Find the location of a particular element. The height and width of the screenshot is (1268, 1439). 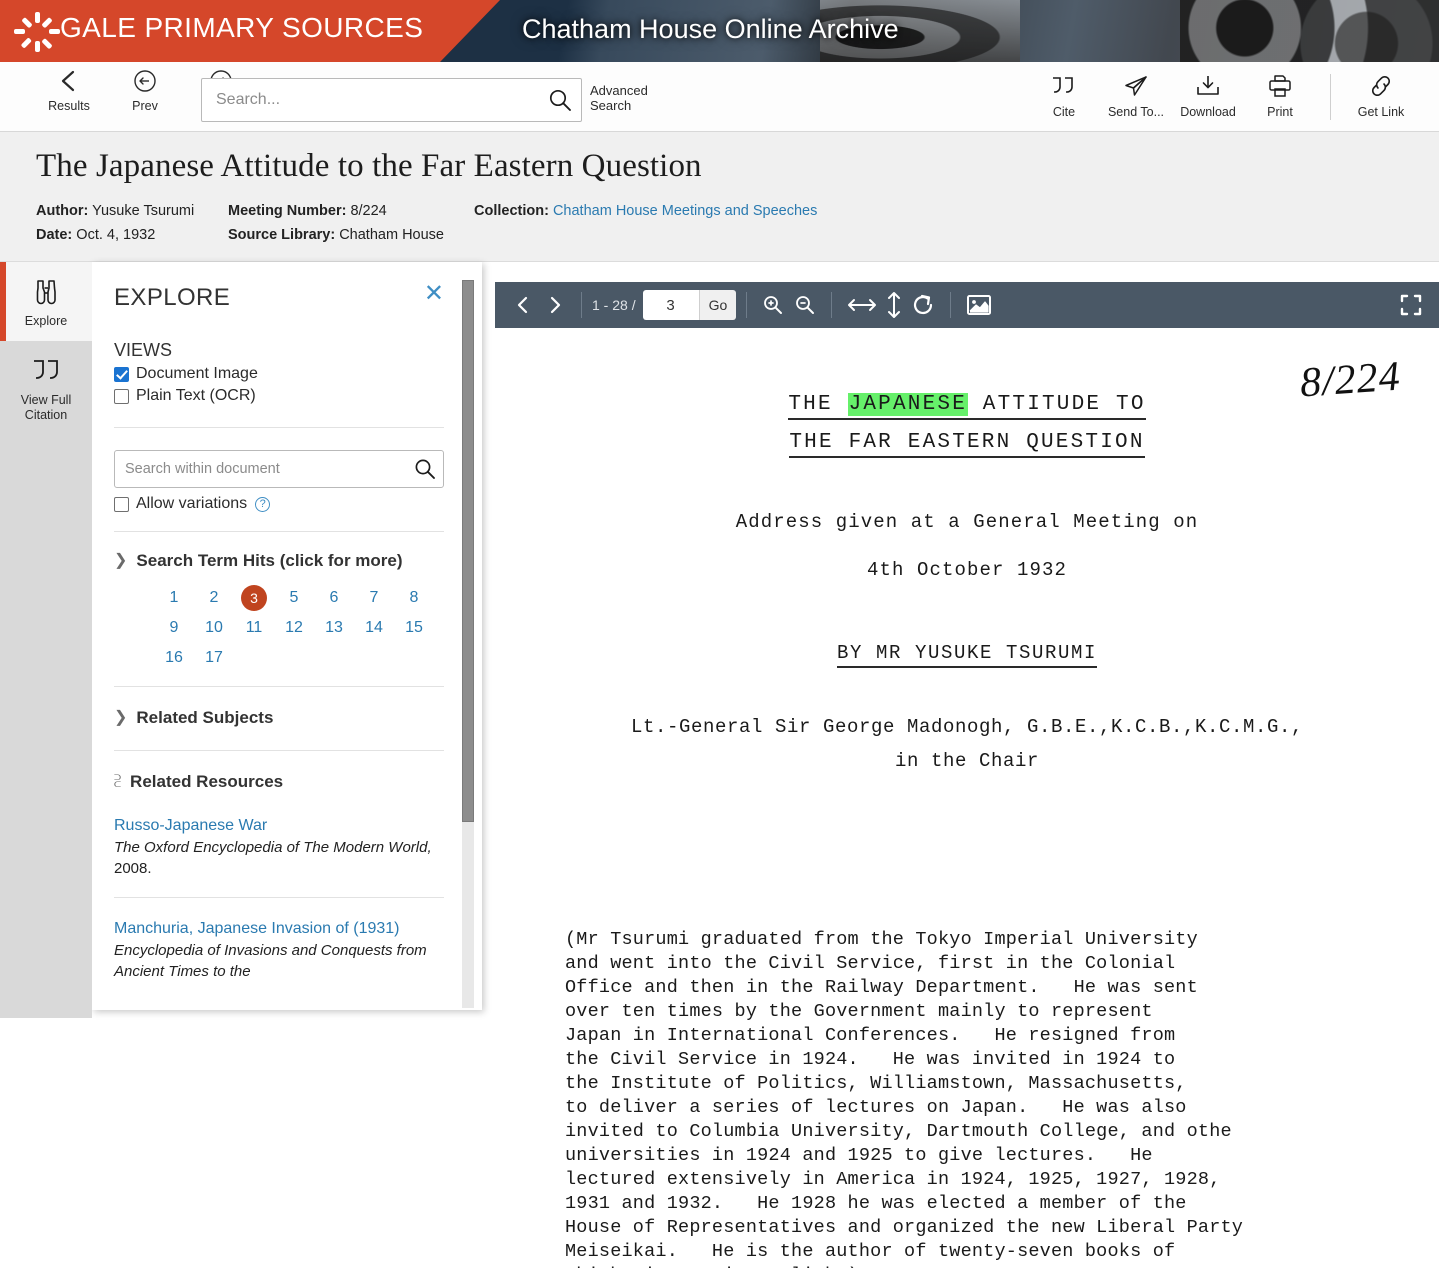

sidebar-item-explore-label: Explore is located at coordinates (46, 321).